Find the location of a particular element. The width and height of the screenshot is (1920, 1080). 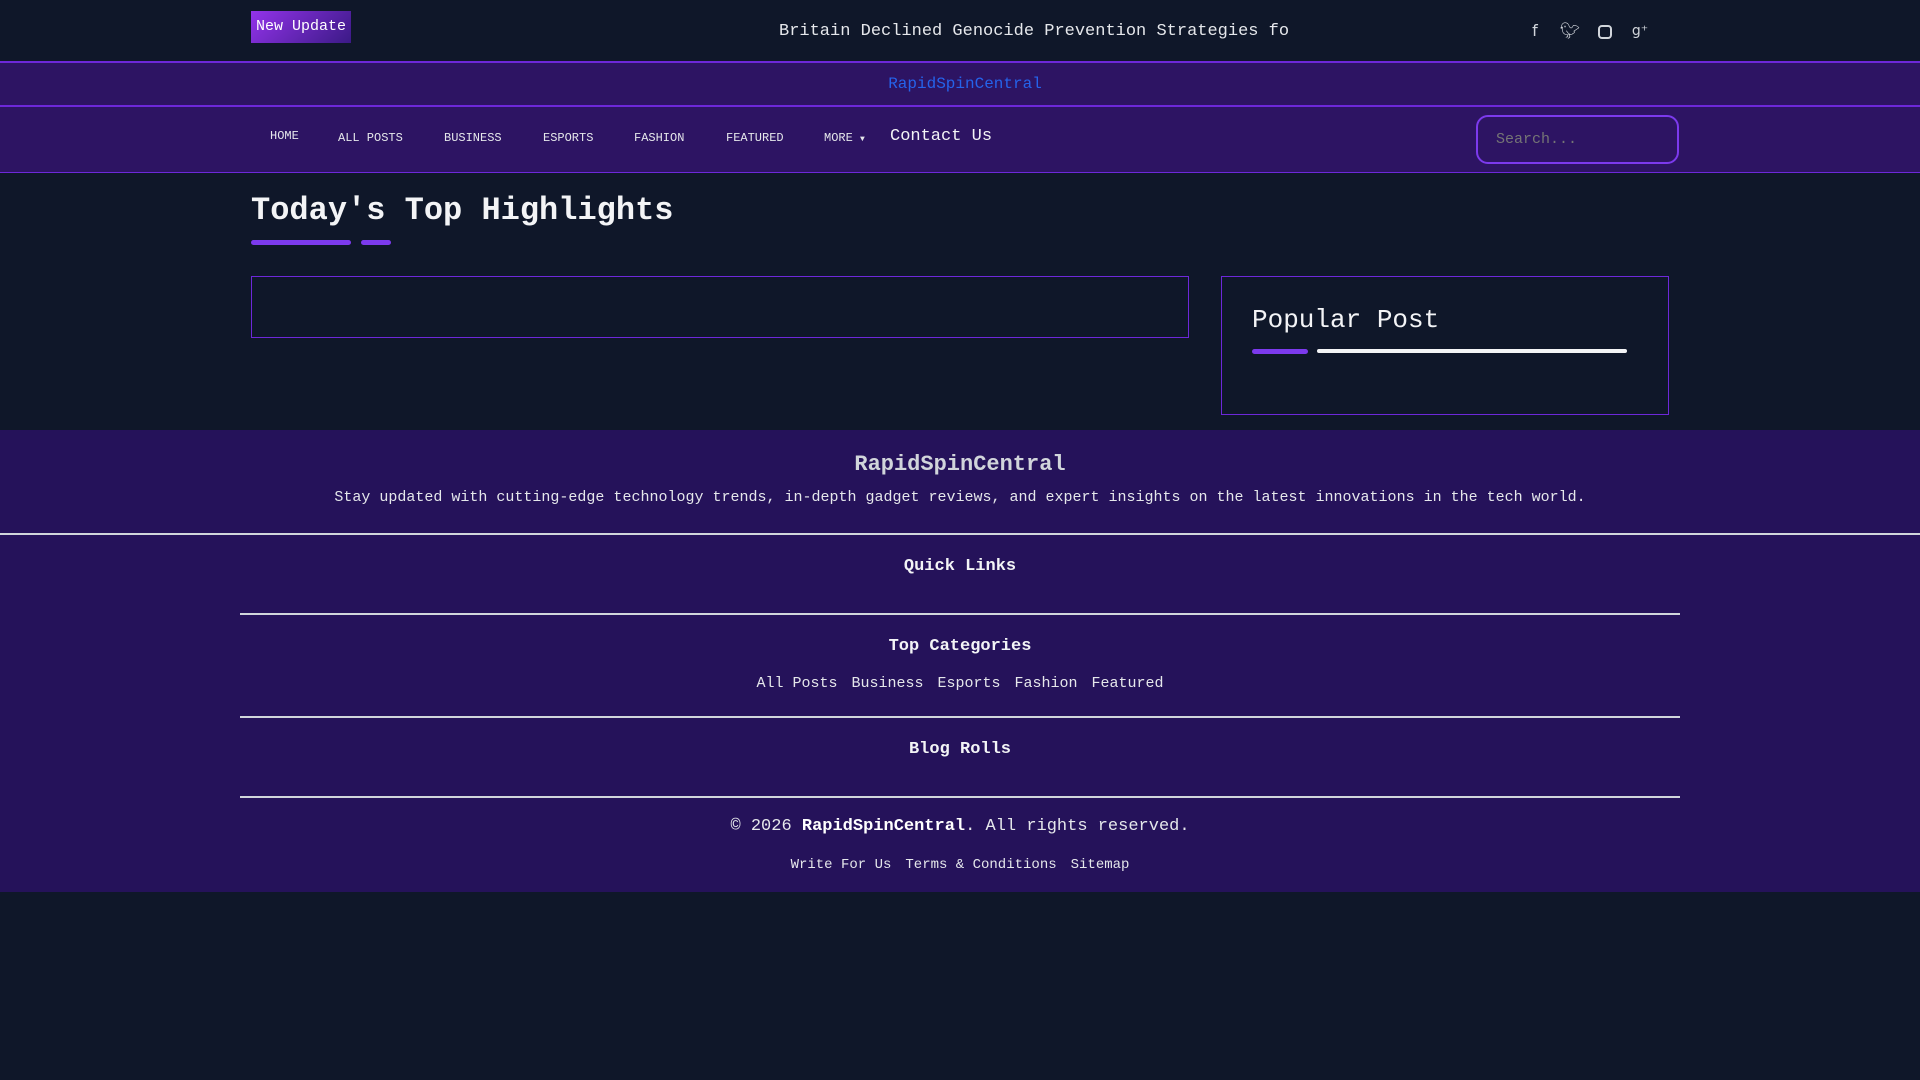

popular-post-panel: Popular Post is located at coordinates (1445, 345).